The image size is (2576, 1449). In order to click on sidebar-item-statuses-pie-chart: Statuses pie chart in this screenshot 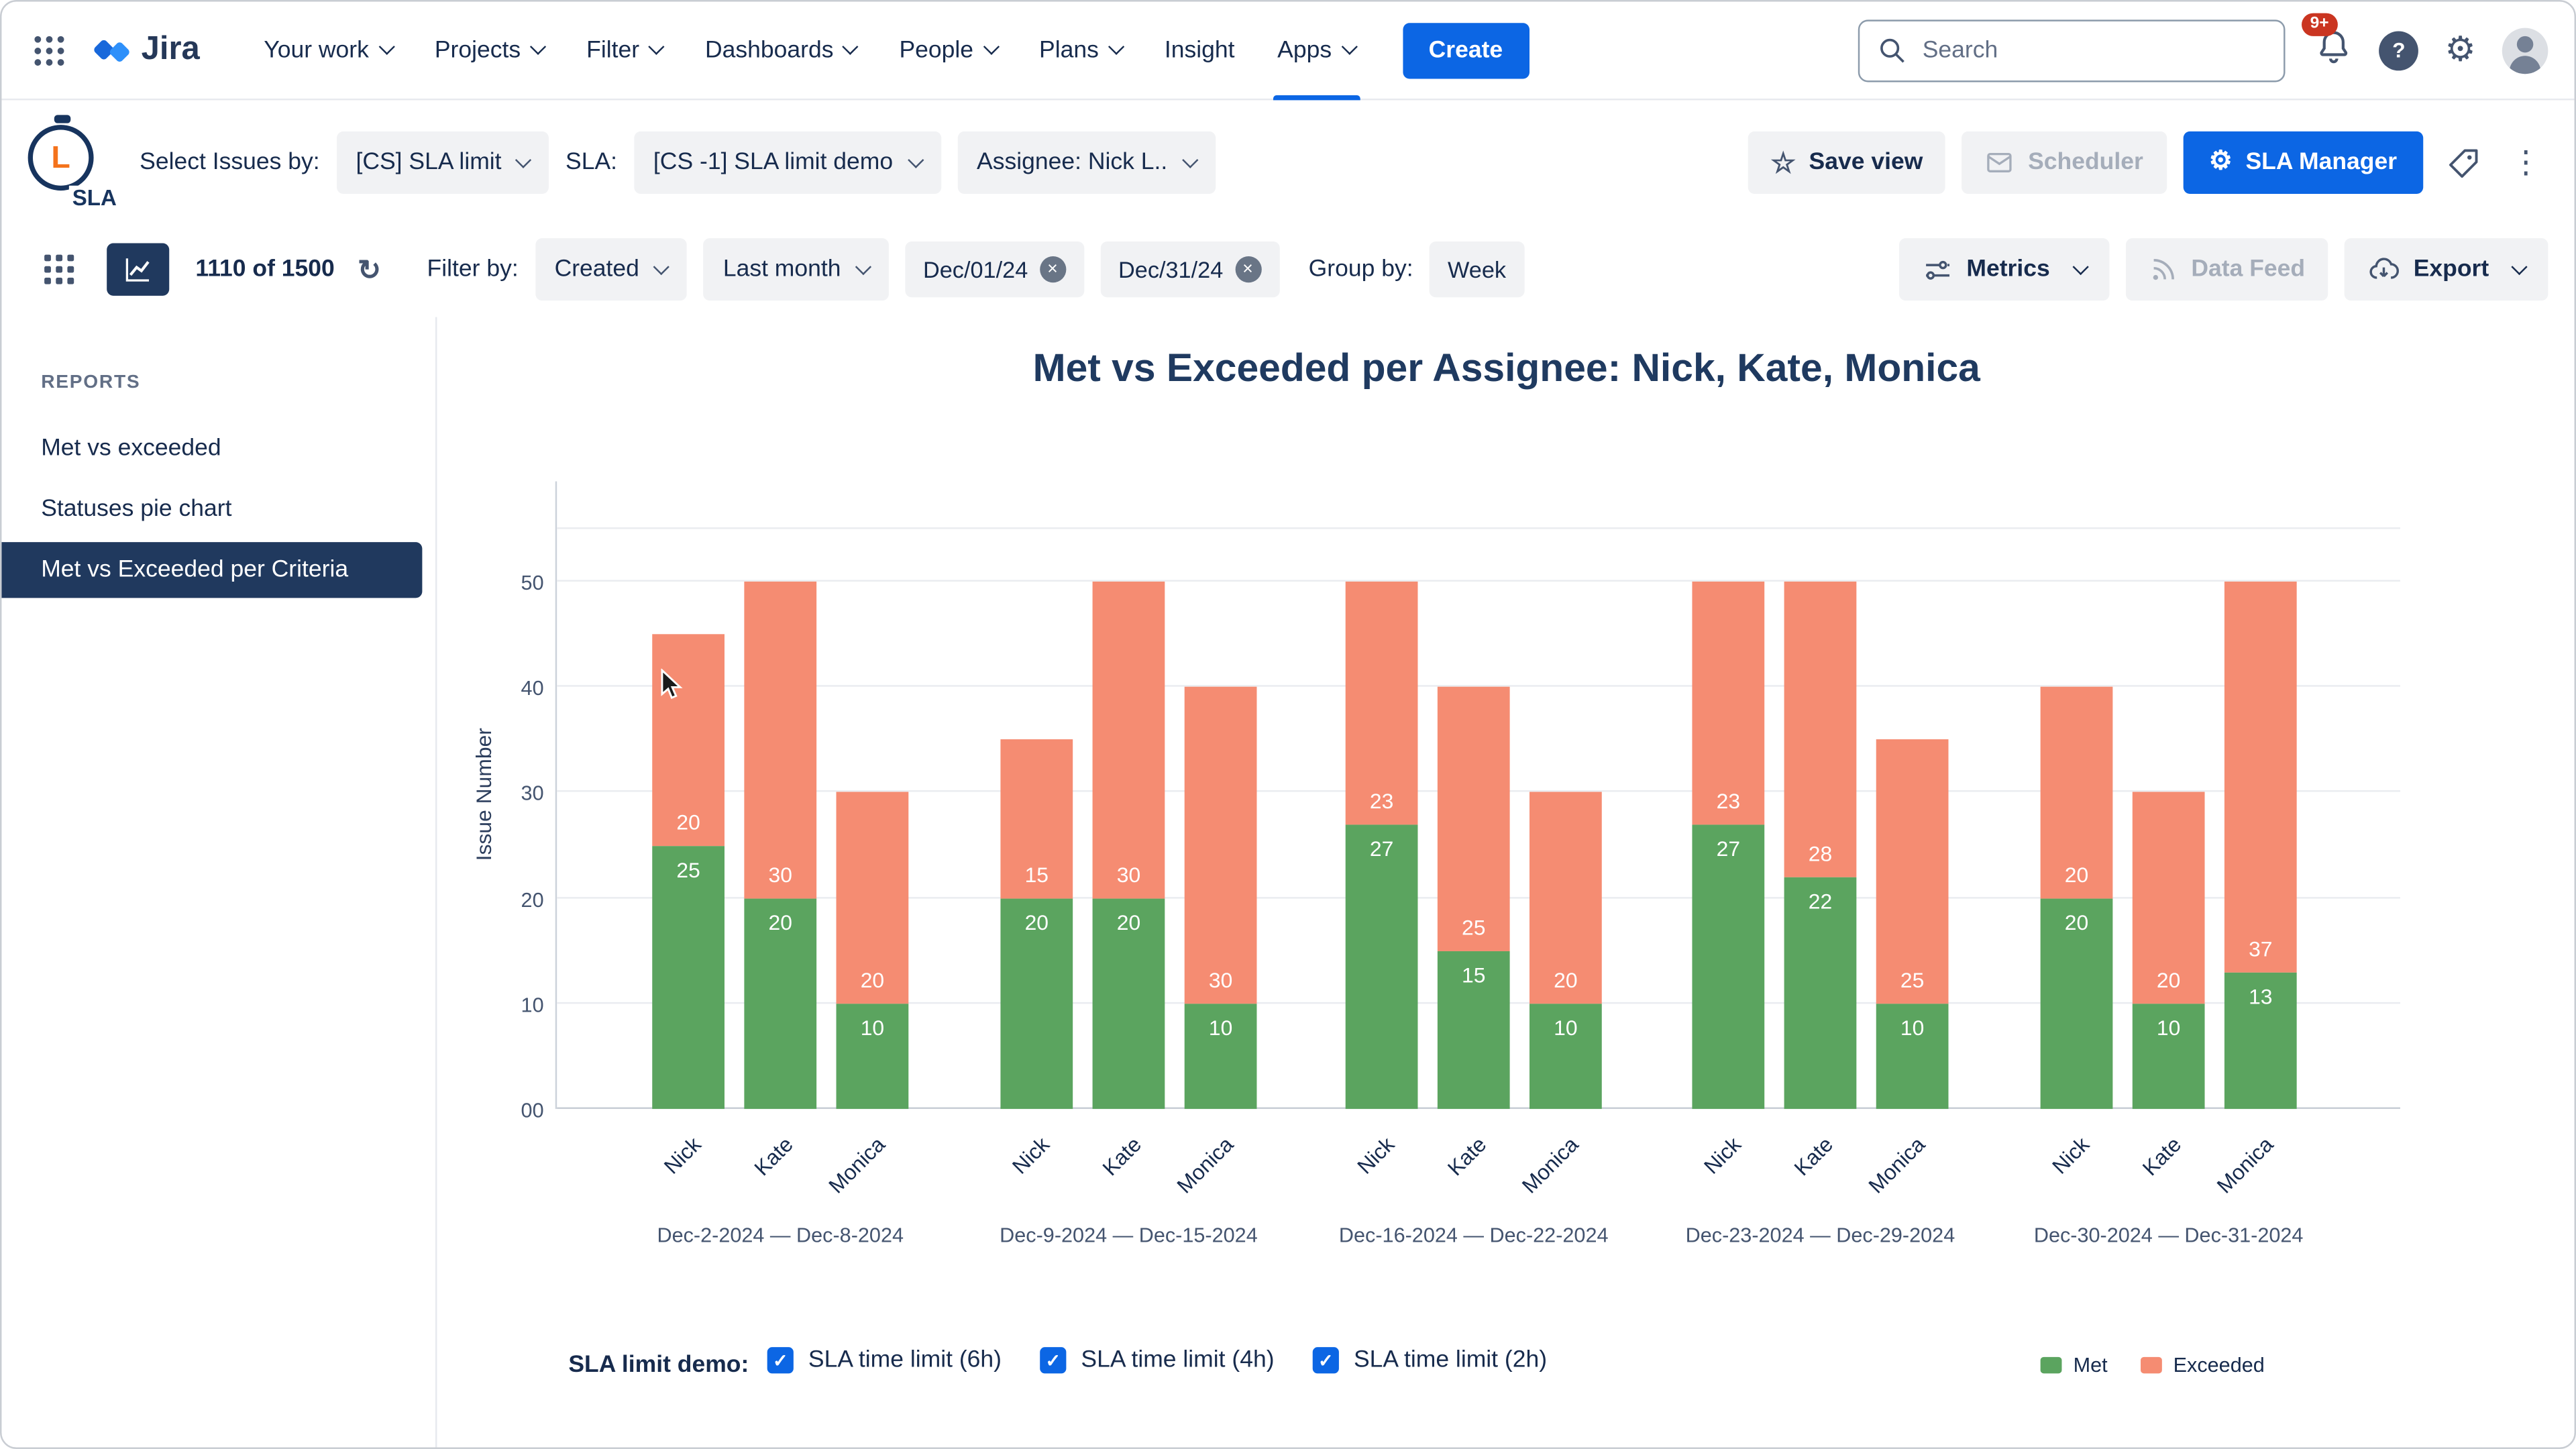, I will do `click(211, 509)`.